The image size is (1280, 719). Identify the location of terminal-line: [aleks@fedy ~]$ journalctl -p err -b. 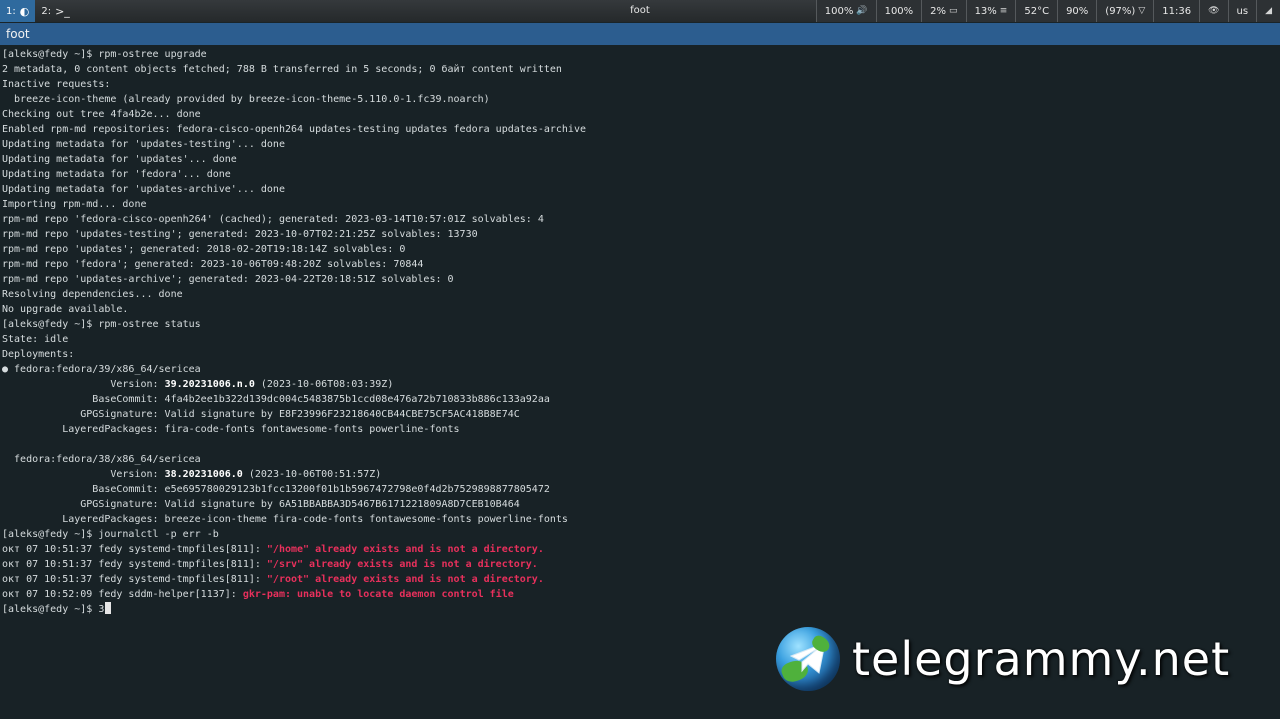
(641, 534).